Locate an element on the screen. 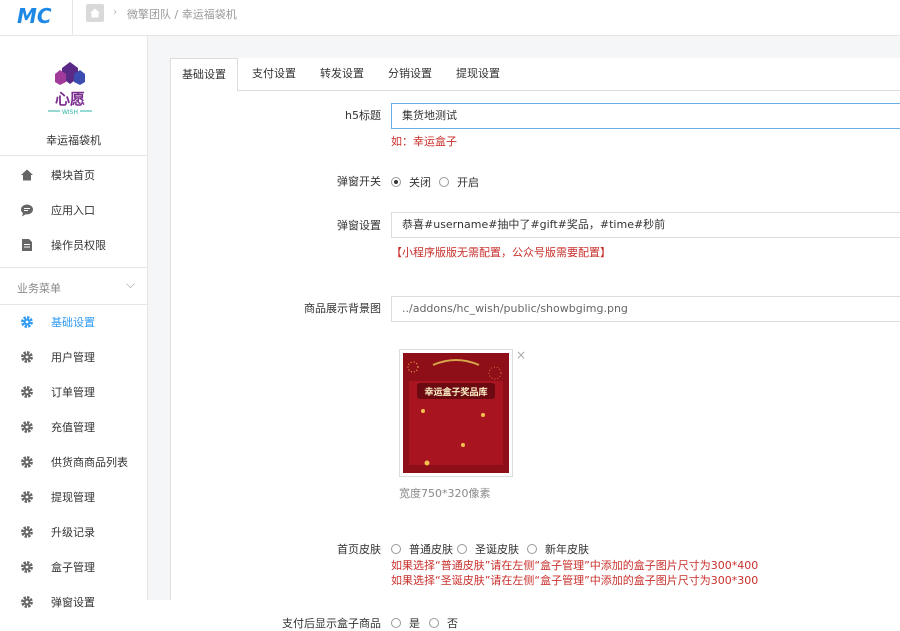  brand-logo: 心愿 WISH is located at coordinates (70, 90).